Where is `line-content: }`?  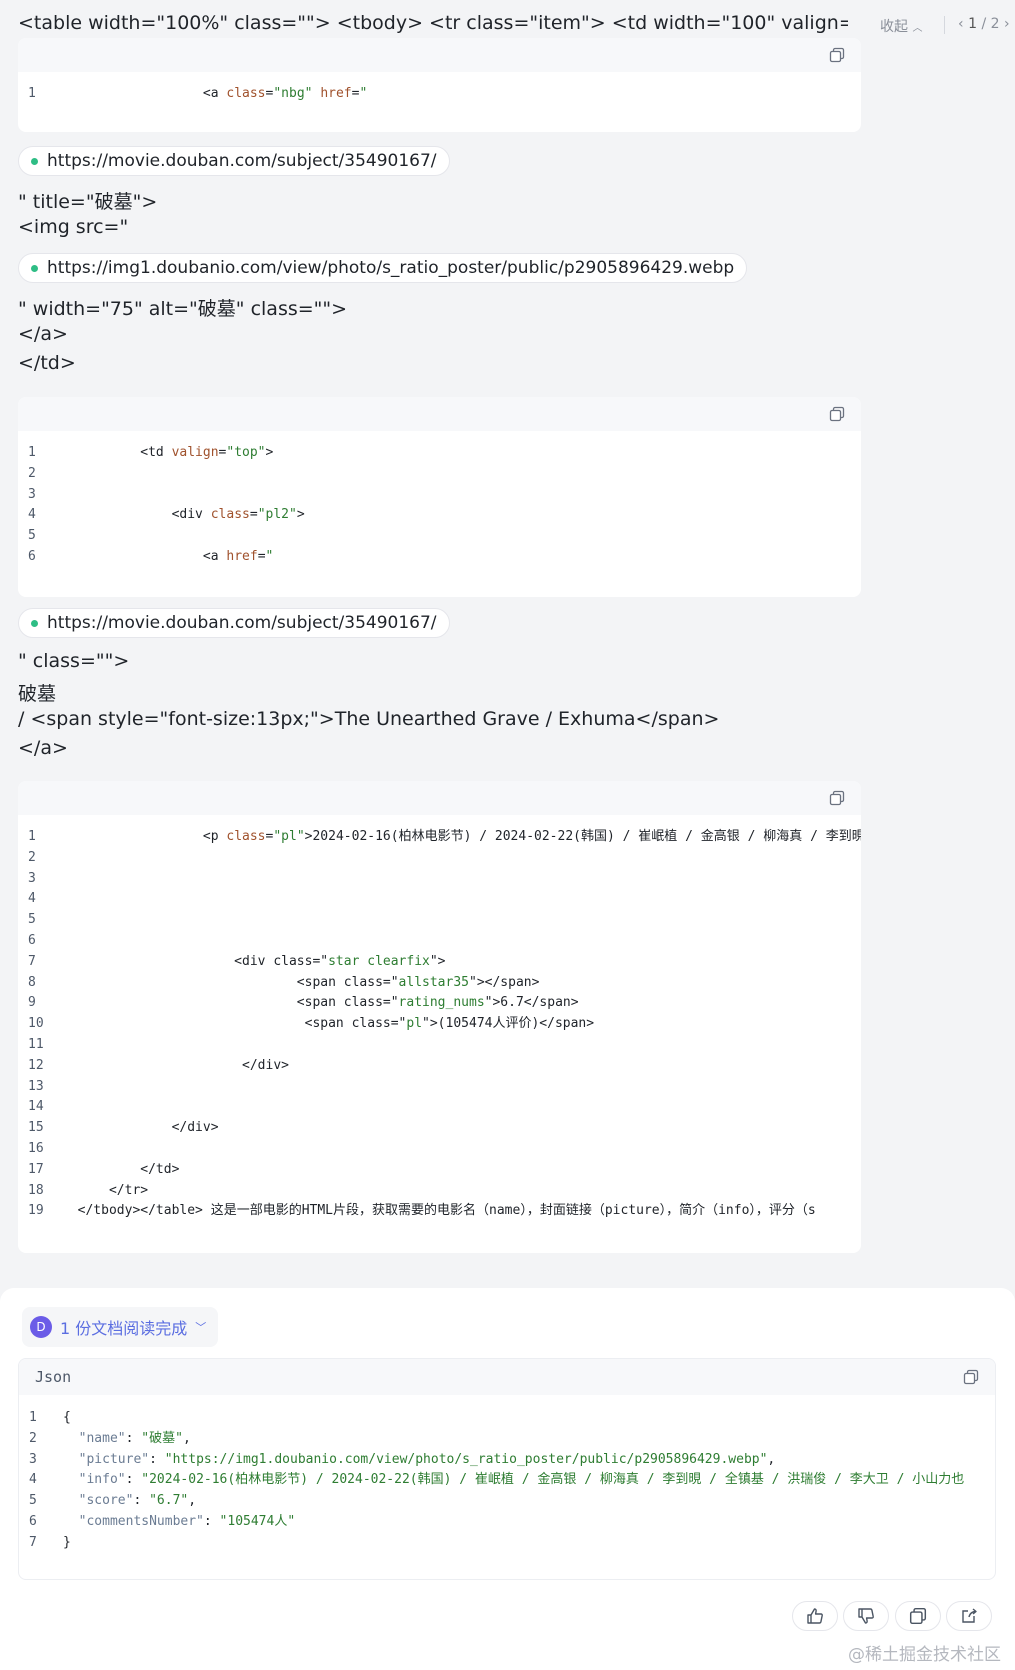 line-content: } is located at coordinates (67, 1543).